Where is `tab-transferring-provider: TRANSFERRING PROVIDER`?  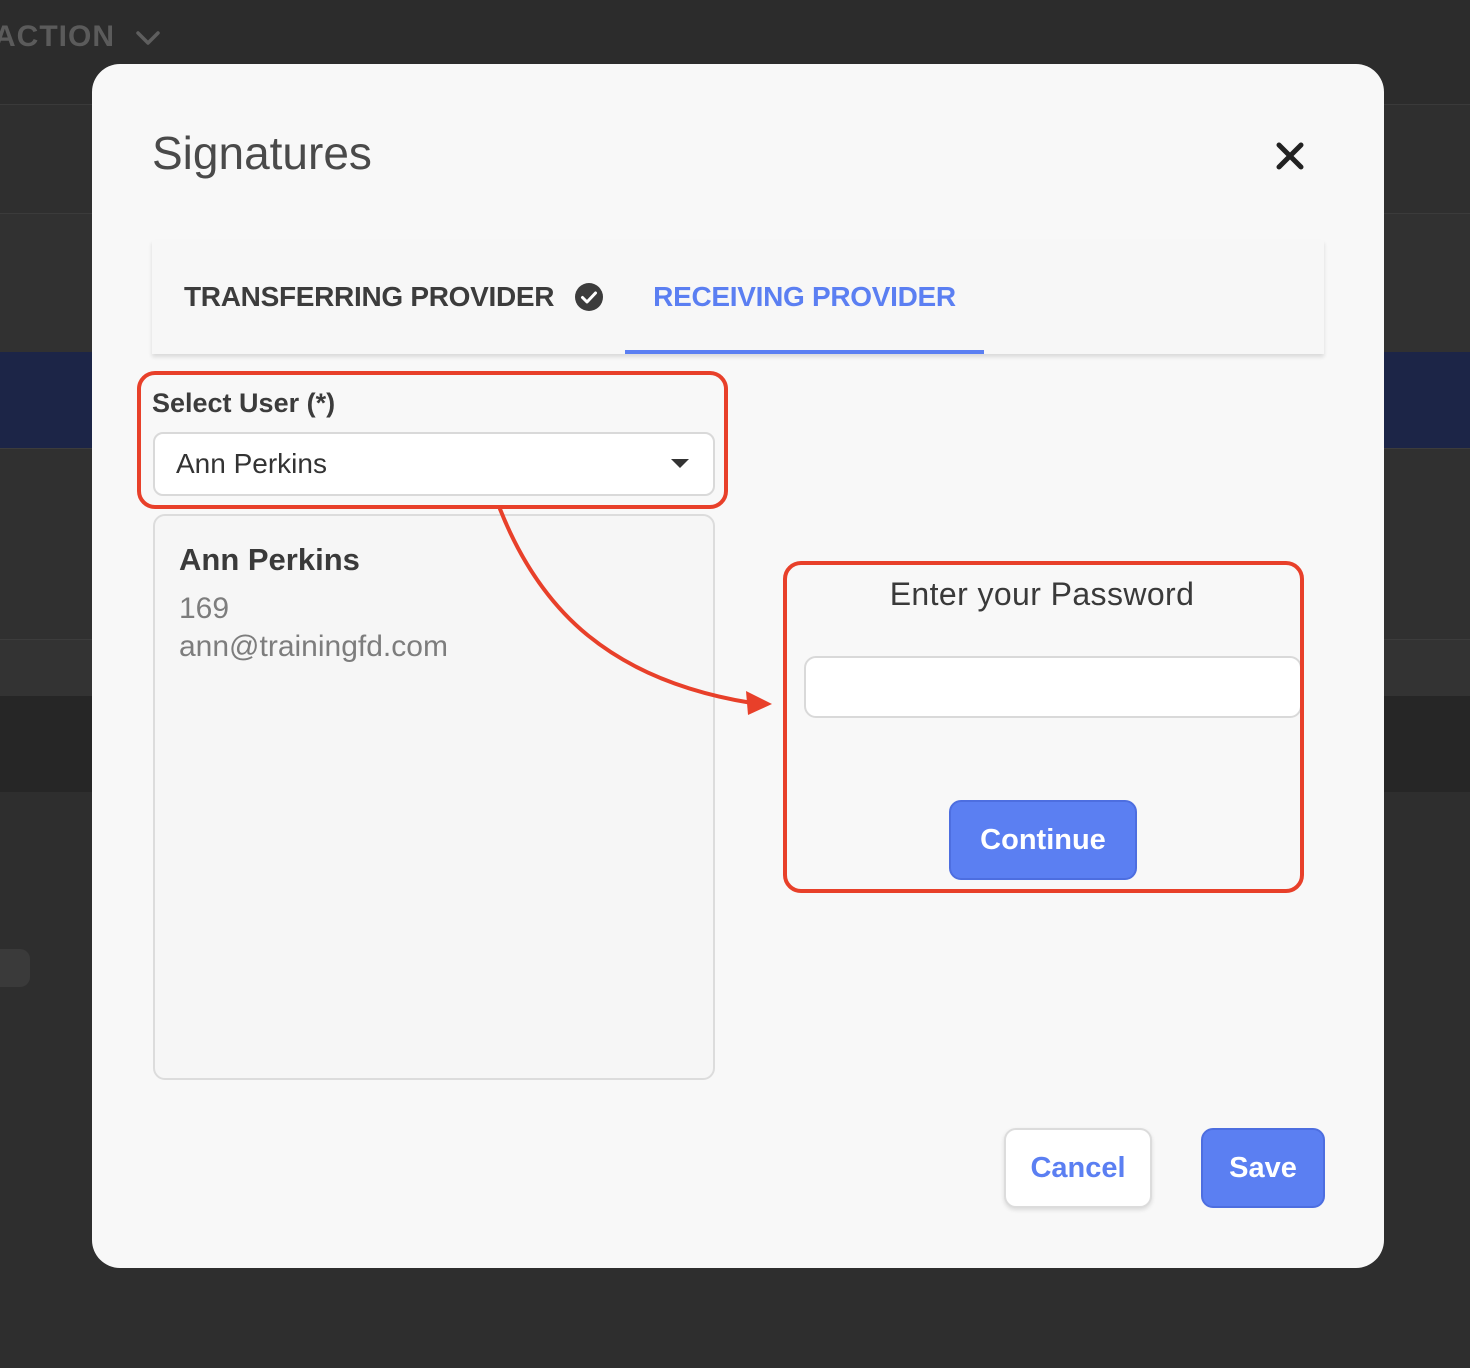 tab-transferring-provider: TRANSFERRING PROVIDER is located at coordinates (394, 297).